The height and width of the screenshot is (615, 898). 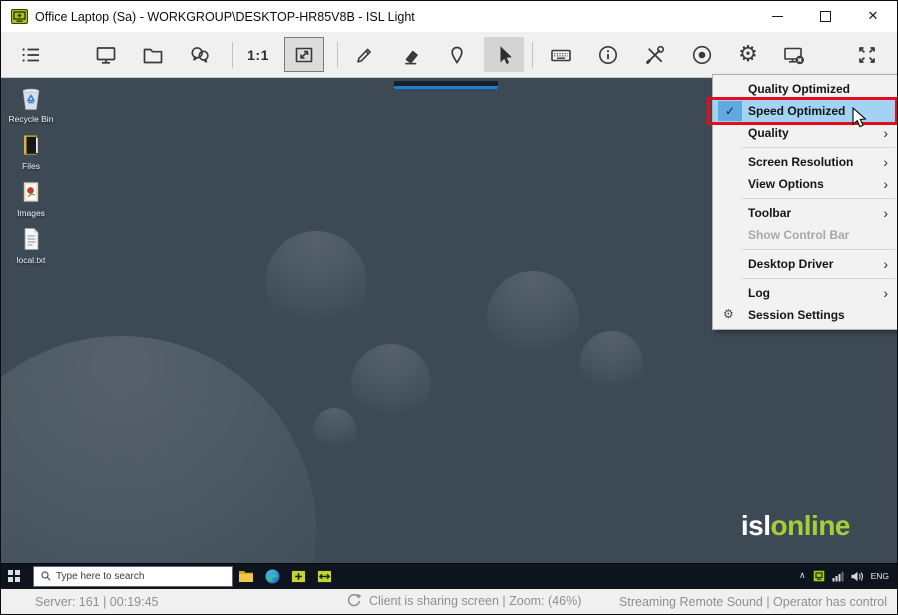 What do you see at coordinates (31, 239) in the screenshot?
I see `text-file-icon` at bounding box center [31, 239].